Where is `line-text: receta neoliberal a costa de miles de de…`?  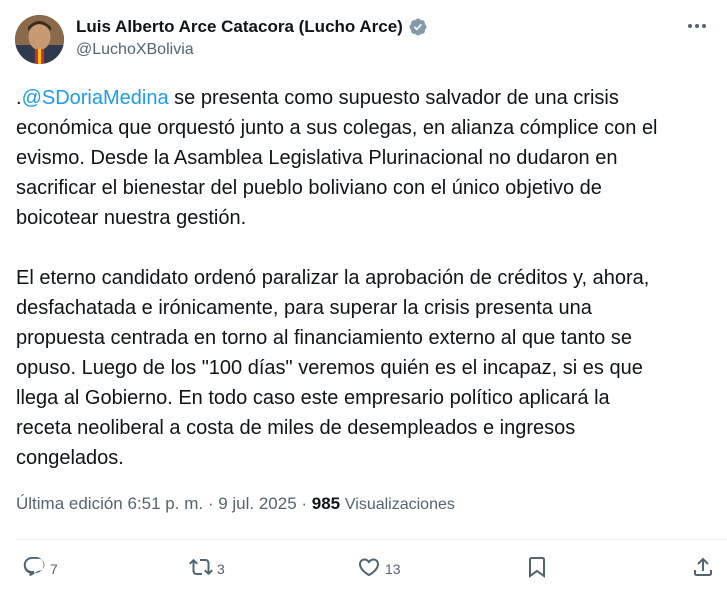
line-text: receta neoliberal a costa de miles de de… is located at coordinates (296, 428).